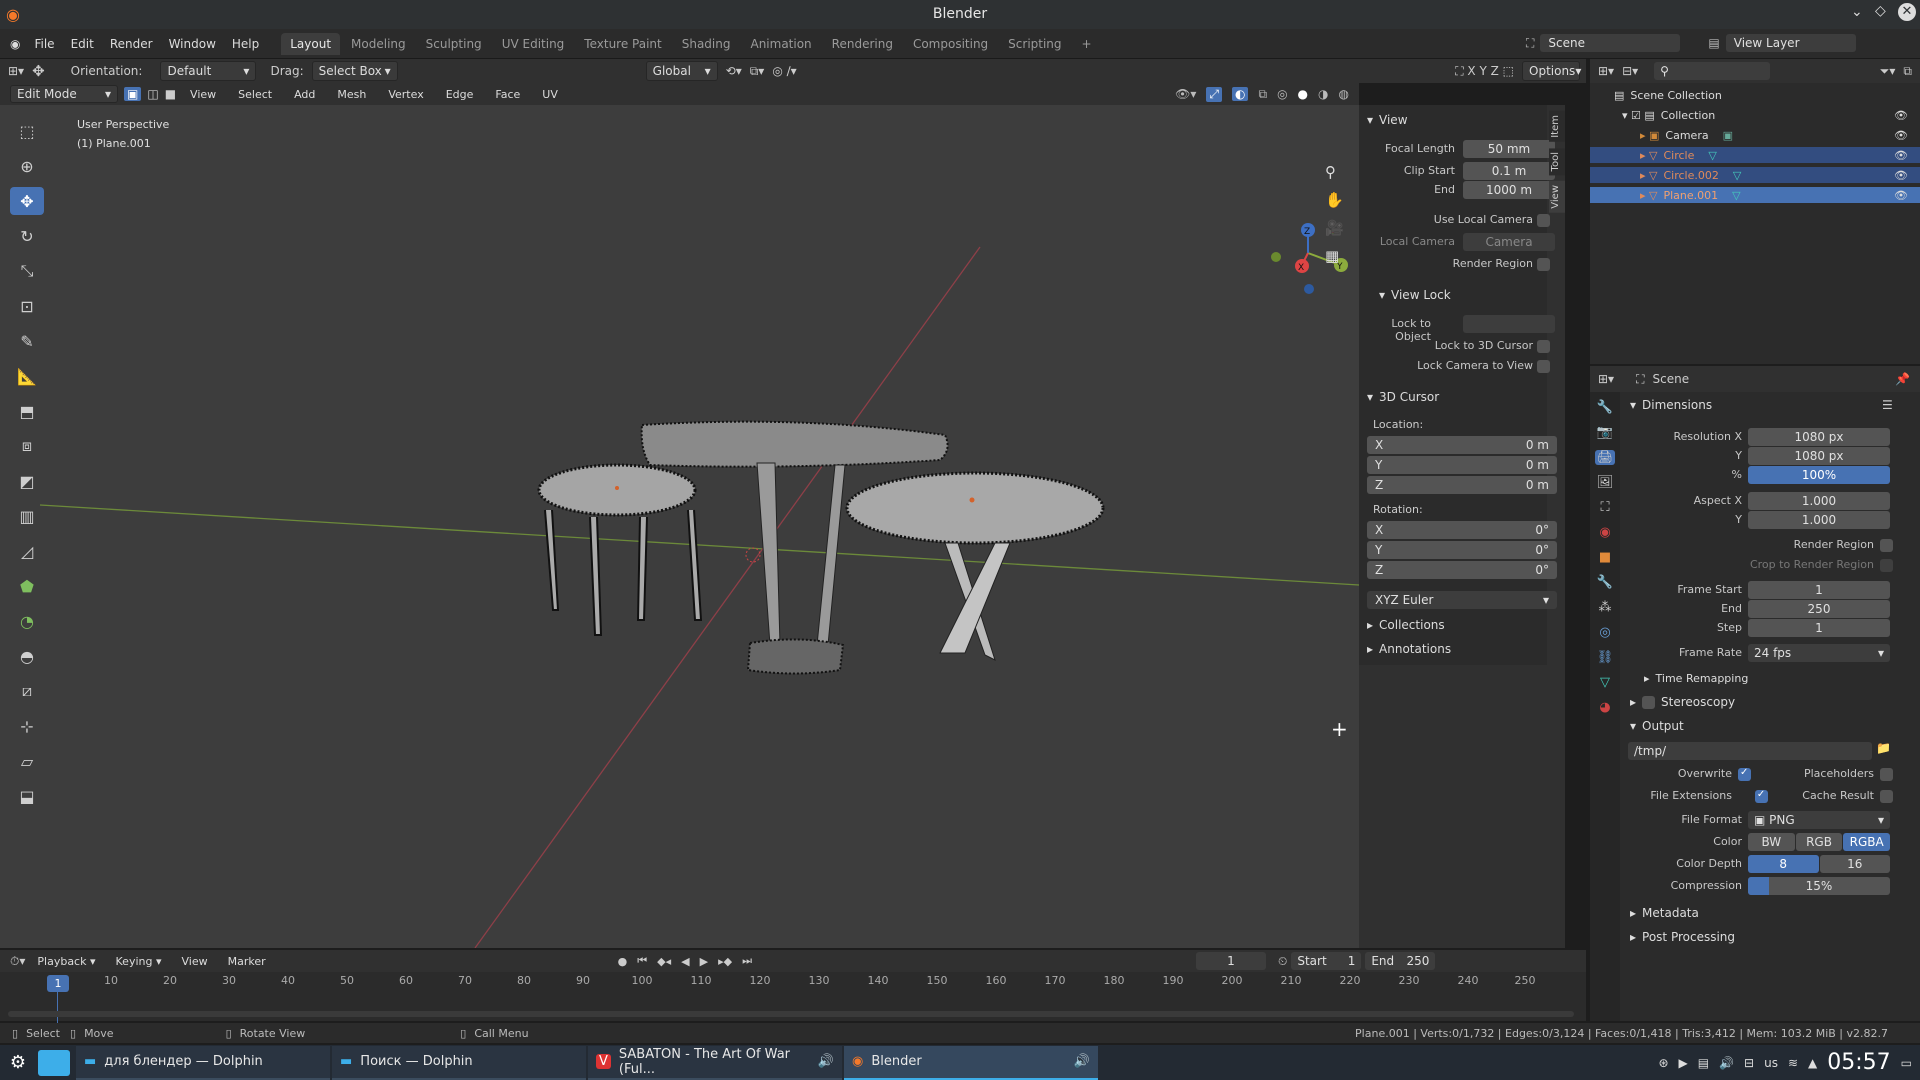 The height and width of the screenshot is (1080, 1920). What do you see at coordinates (133, 94) in the screenshot?
I see `select-mode-vertex-icon: ▣` at bounding box center [133, 94].